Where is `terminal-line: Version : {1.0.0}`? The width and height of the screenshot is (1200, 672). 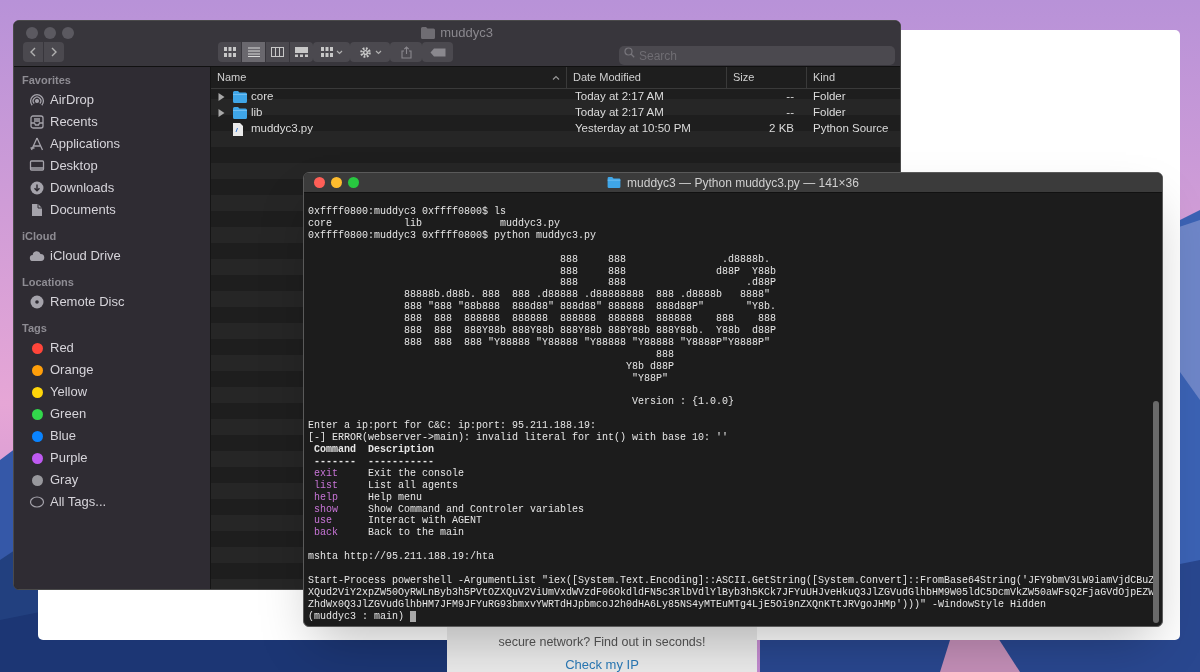
terminal-line: Version : {1.0.0} is located at coordinates (683, 402).